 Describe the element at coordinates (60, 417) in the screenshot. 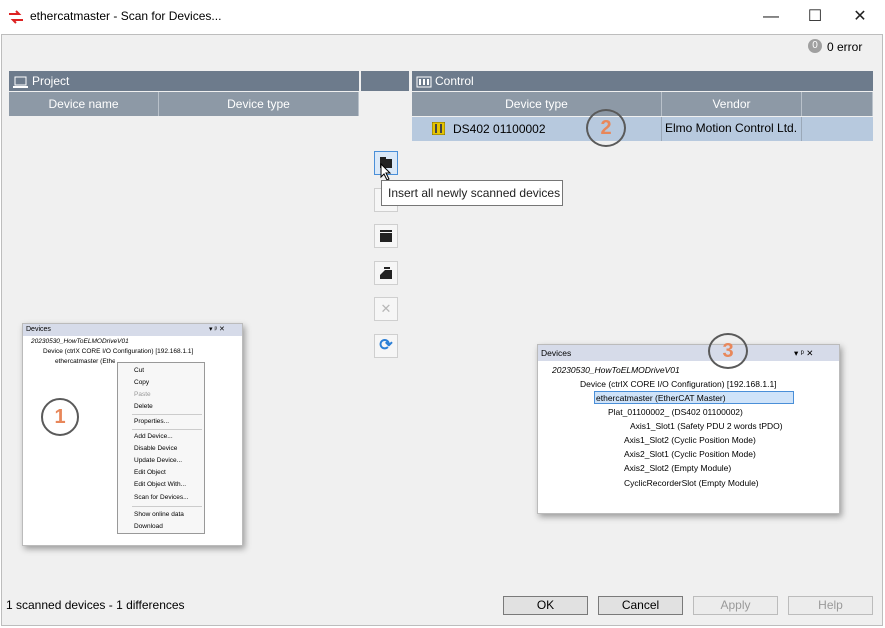

I see `annotation-1: 1` at that location.